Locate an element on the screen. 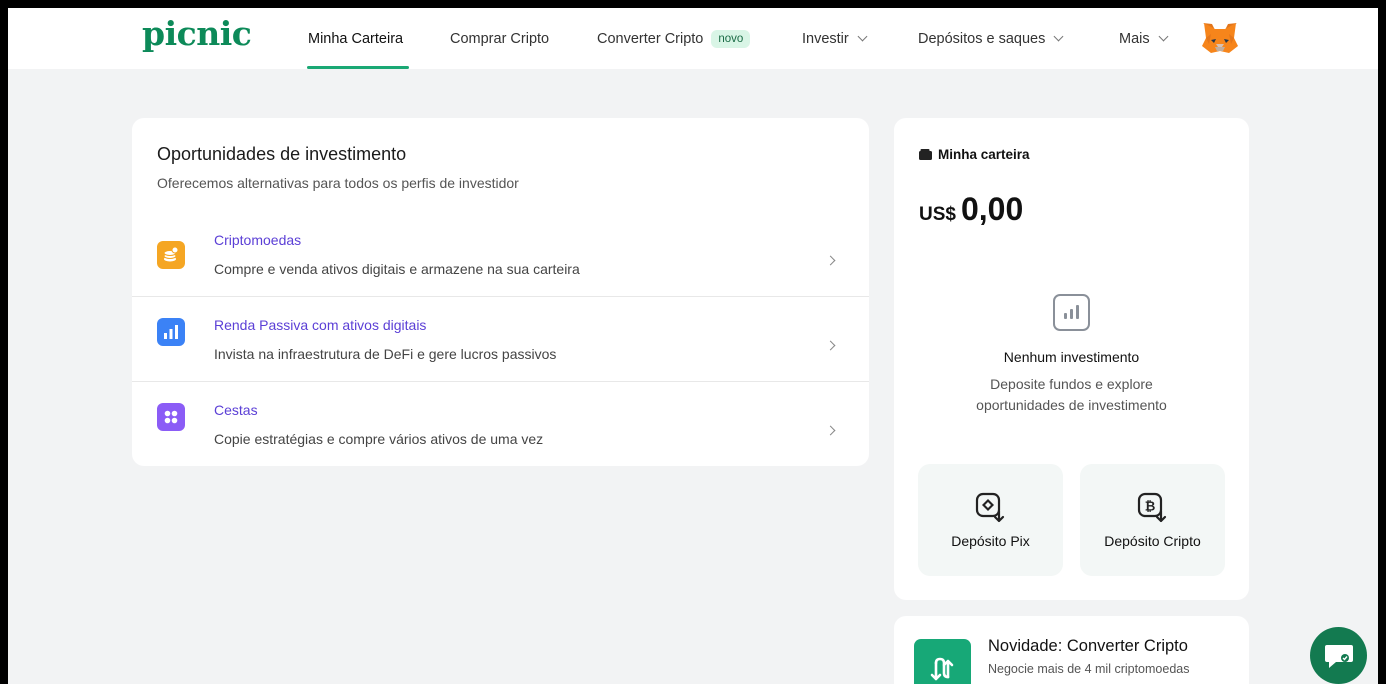  nav-label: Minha Carteira is located at coordinates (356, 38).